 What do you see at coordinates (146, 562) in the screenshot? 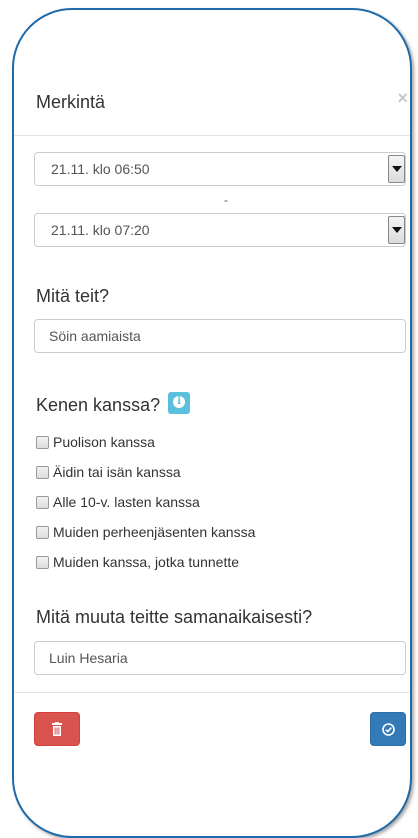
I see `checkbox-label: Muiden kanssa, jotka tunnette` at bounding box center [146, 562].